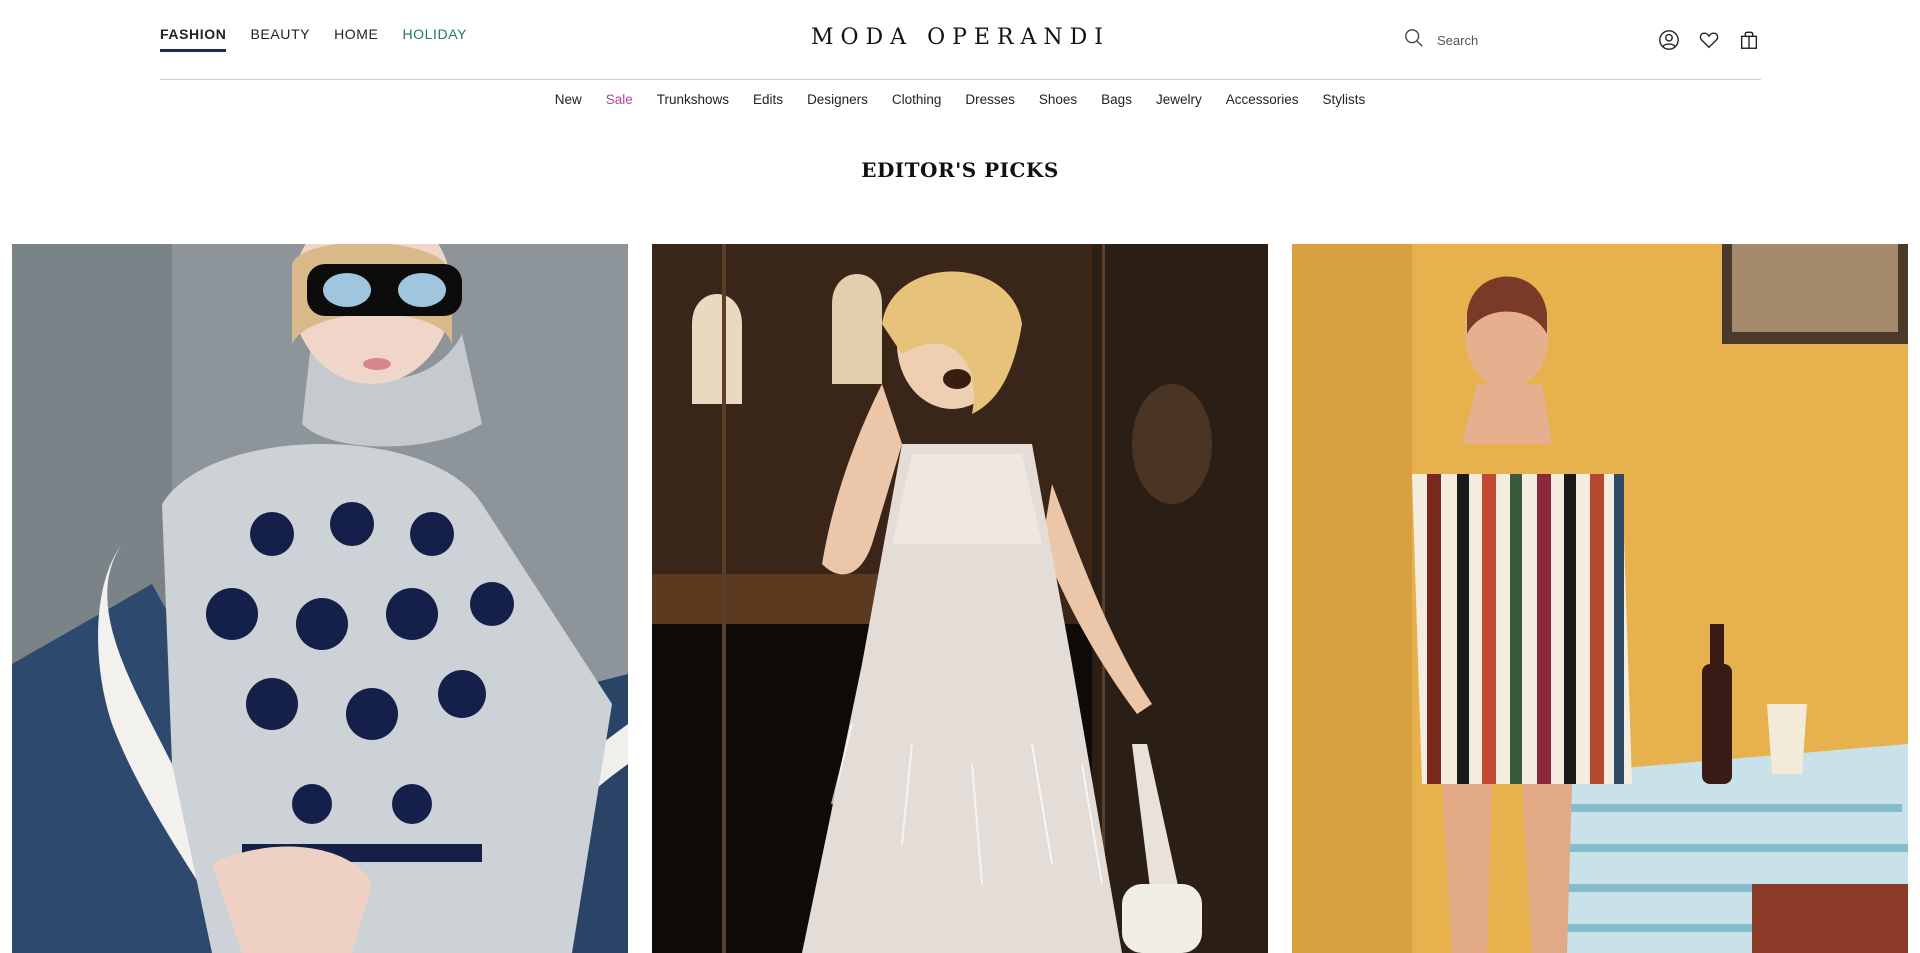 The width and height of the screenshot is (1920, 953). What do you see at coordinates (1344, 99) in the screenshot?
I see `subnav-stylists: Stylists` at bounding box center [1344, 99].